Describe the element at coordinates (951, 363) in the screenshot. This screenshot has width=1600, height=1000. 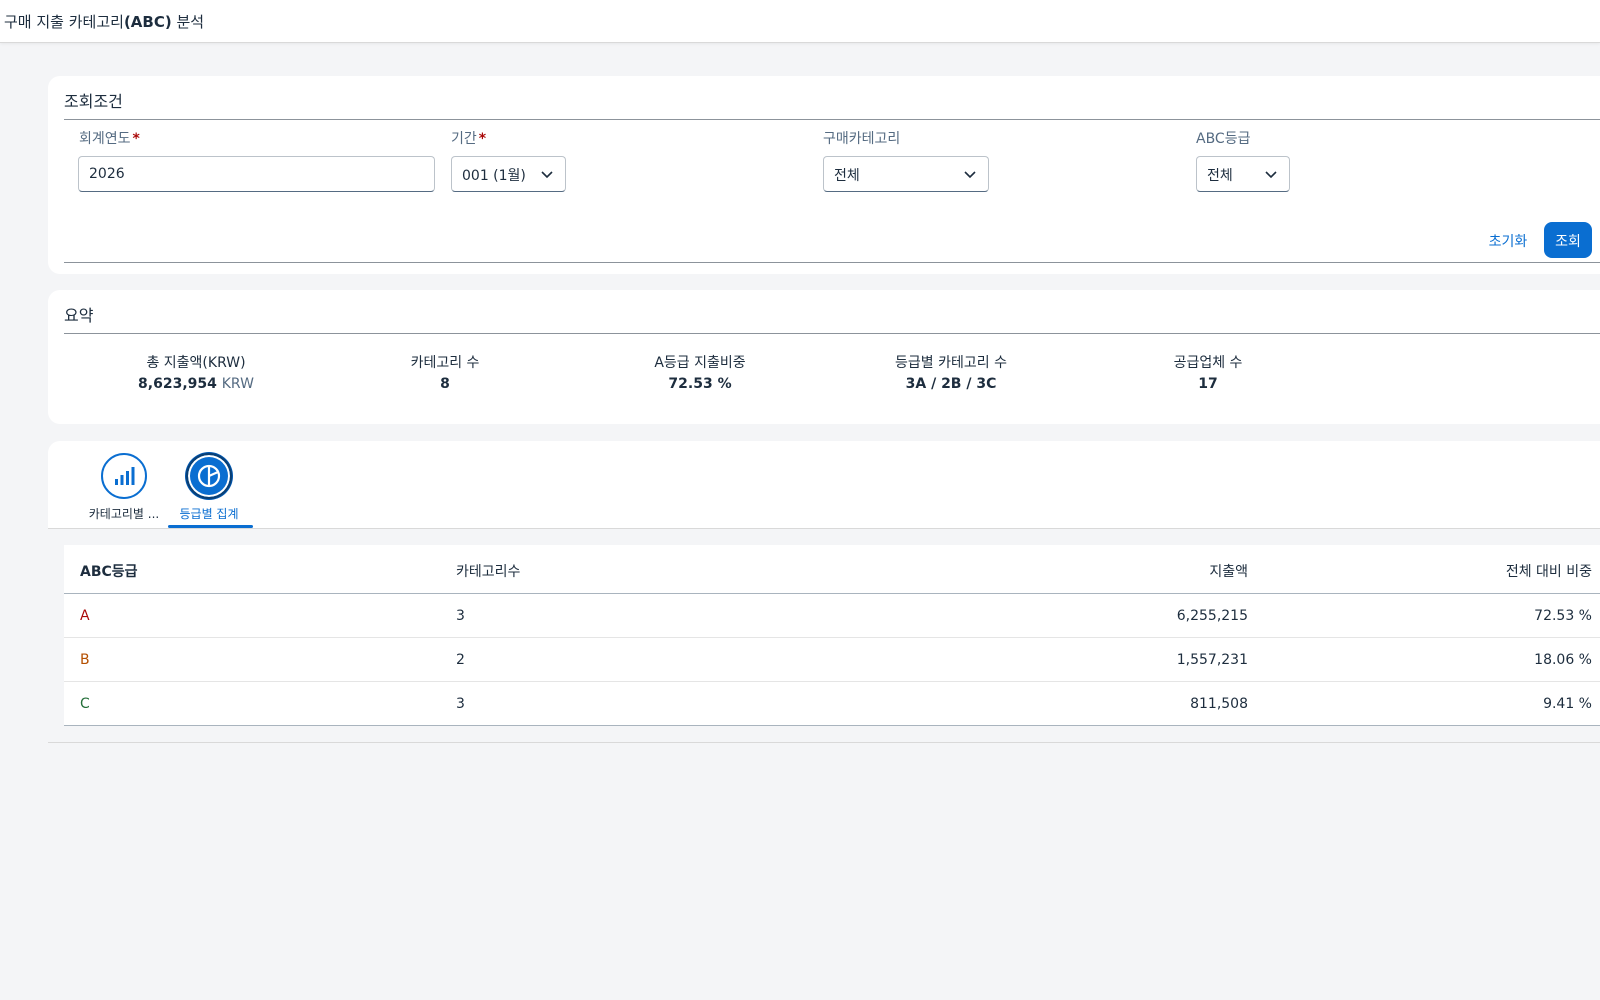
I see `kpi-label: 등급별 카테고리 수` at that location.